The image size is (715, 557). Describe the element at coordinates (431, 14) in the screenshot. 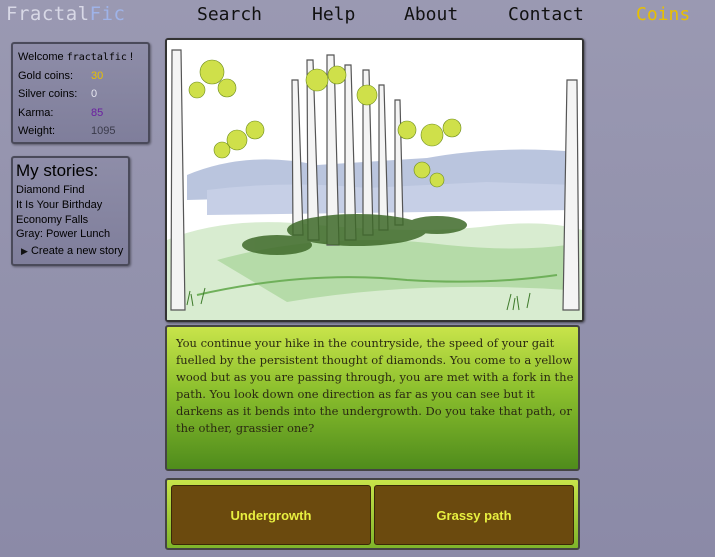

I see `nav-about: About` at that location.